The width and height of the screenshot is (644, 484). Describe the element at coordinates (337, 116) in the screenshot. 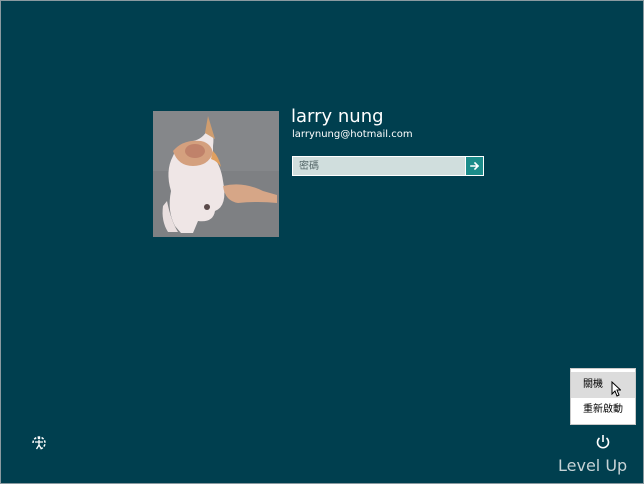

I see `user-name: larry nung` at that location.